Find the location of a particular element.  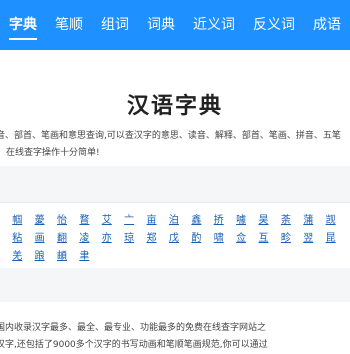

character-link: 瞀 is located at coordinates (84, 220).